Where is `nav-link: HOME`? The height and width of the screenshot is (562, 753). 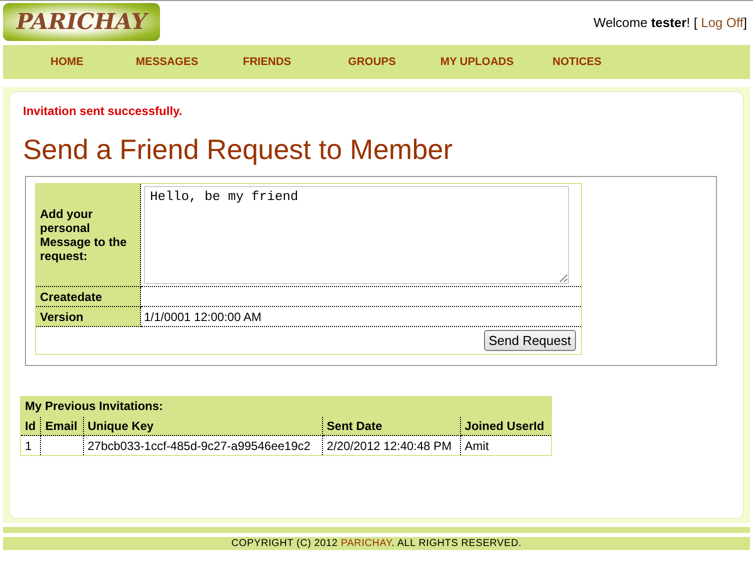
nav-link: HOME is located at coordinates (67, 62).